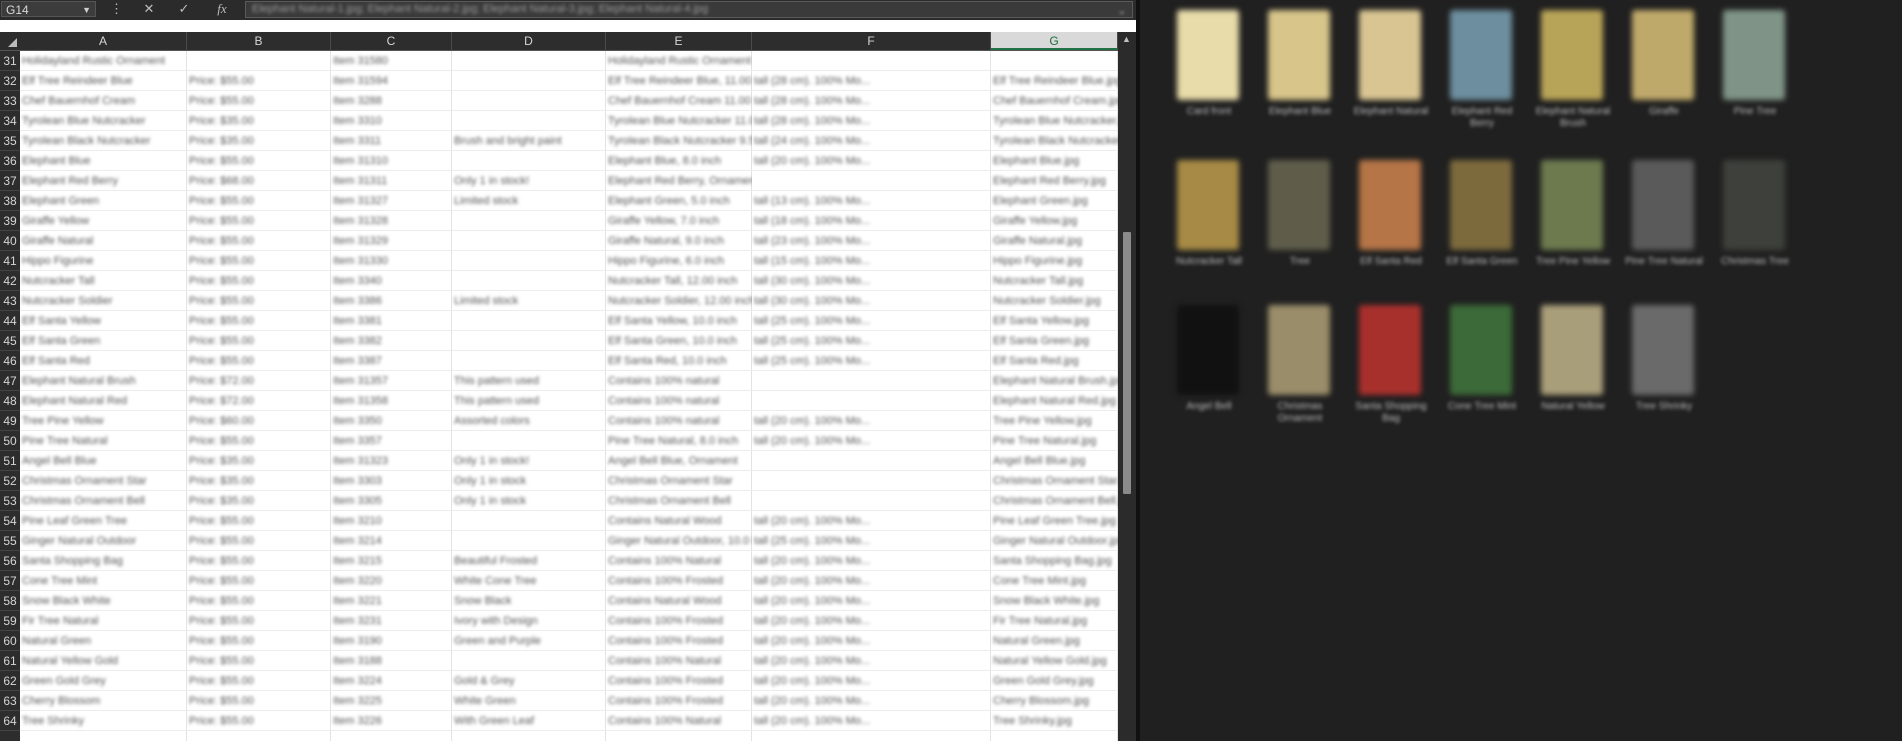  Describe the element at coordinates (529, 681) in the screenshot. I see `cell: Gold & Grey` at that location.